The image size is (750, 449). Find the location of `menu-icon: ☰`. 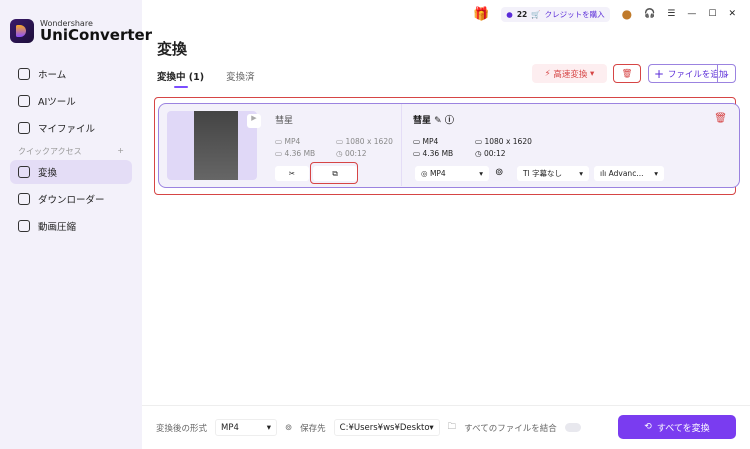

menu-icon: ☰ is located at coordinates (671, 14).